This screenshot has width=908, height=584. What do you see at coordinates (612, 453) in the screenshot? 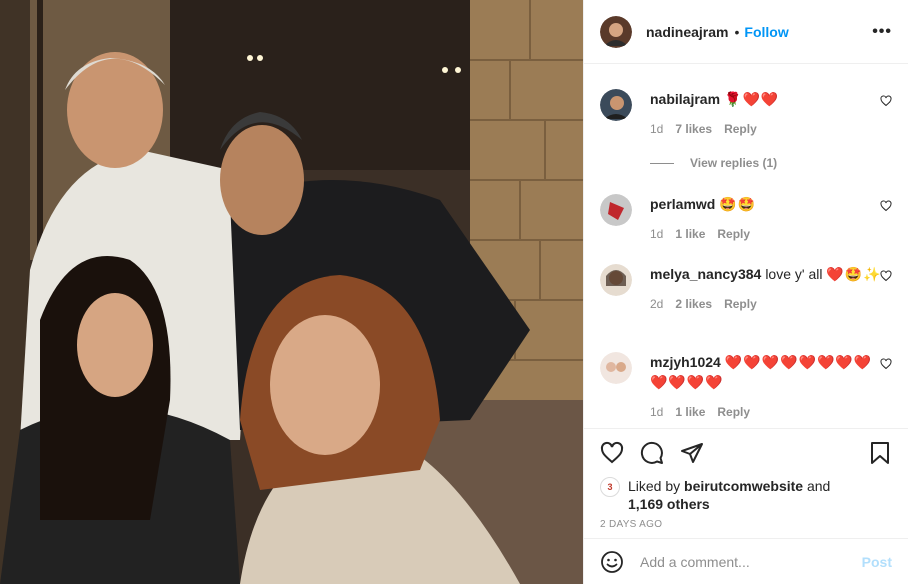
I see `heart-icon` at bounding box center [612, 453].